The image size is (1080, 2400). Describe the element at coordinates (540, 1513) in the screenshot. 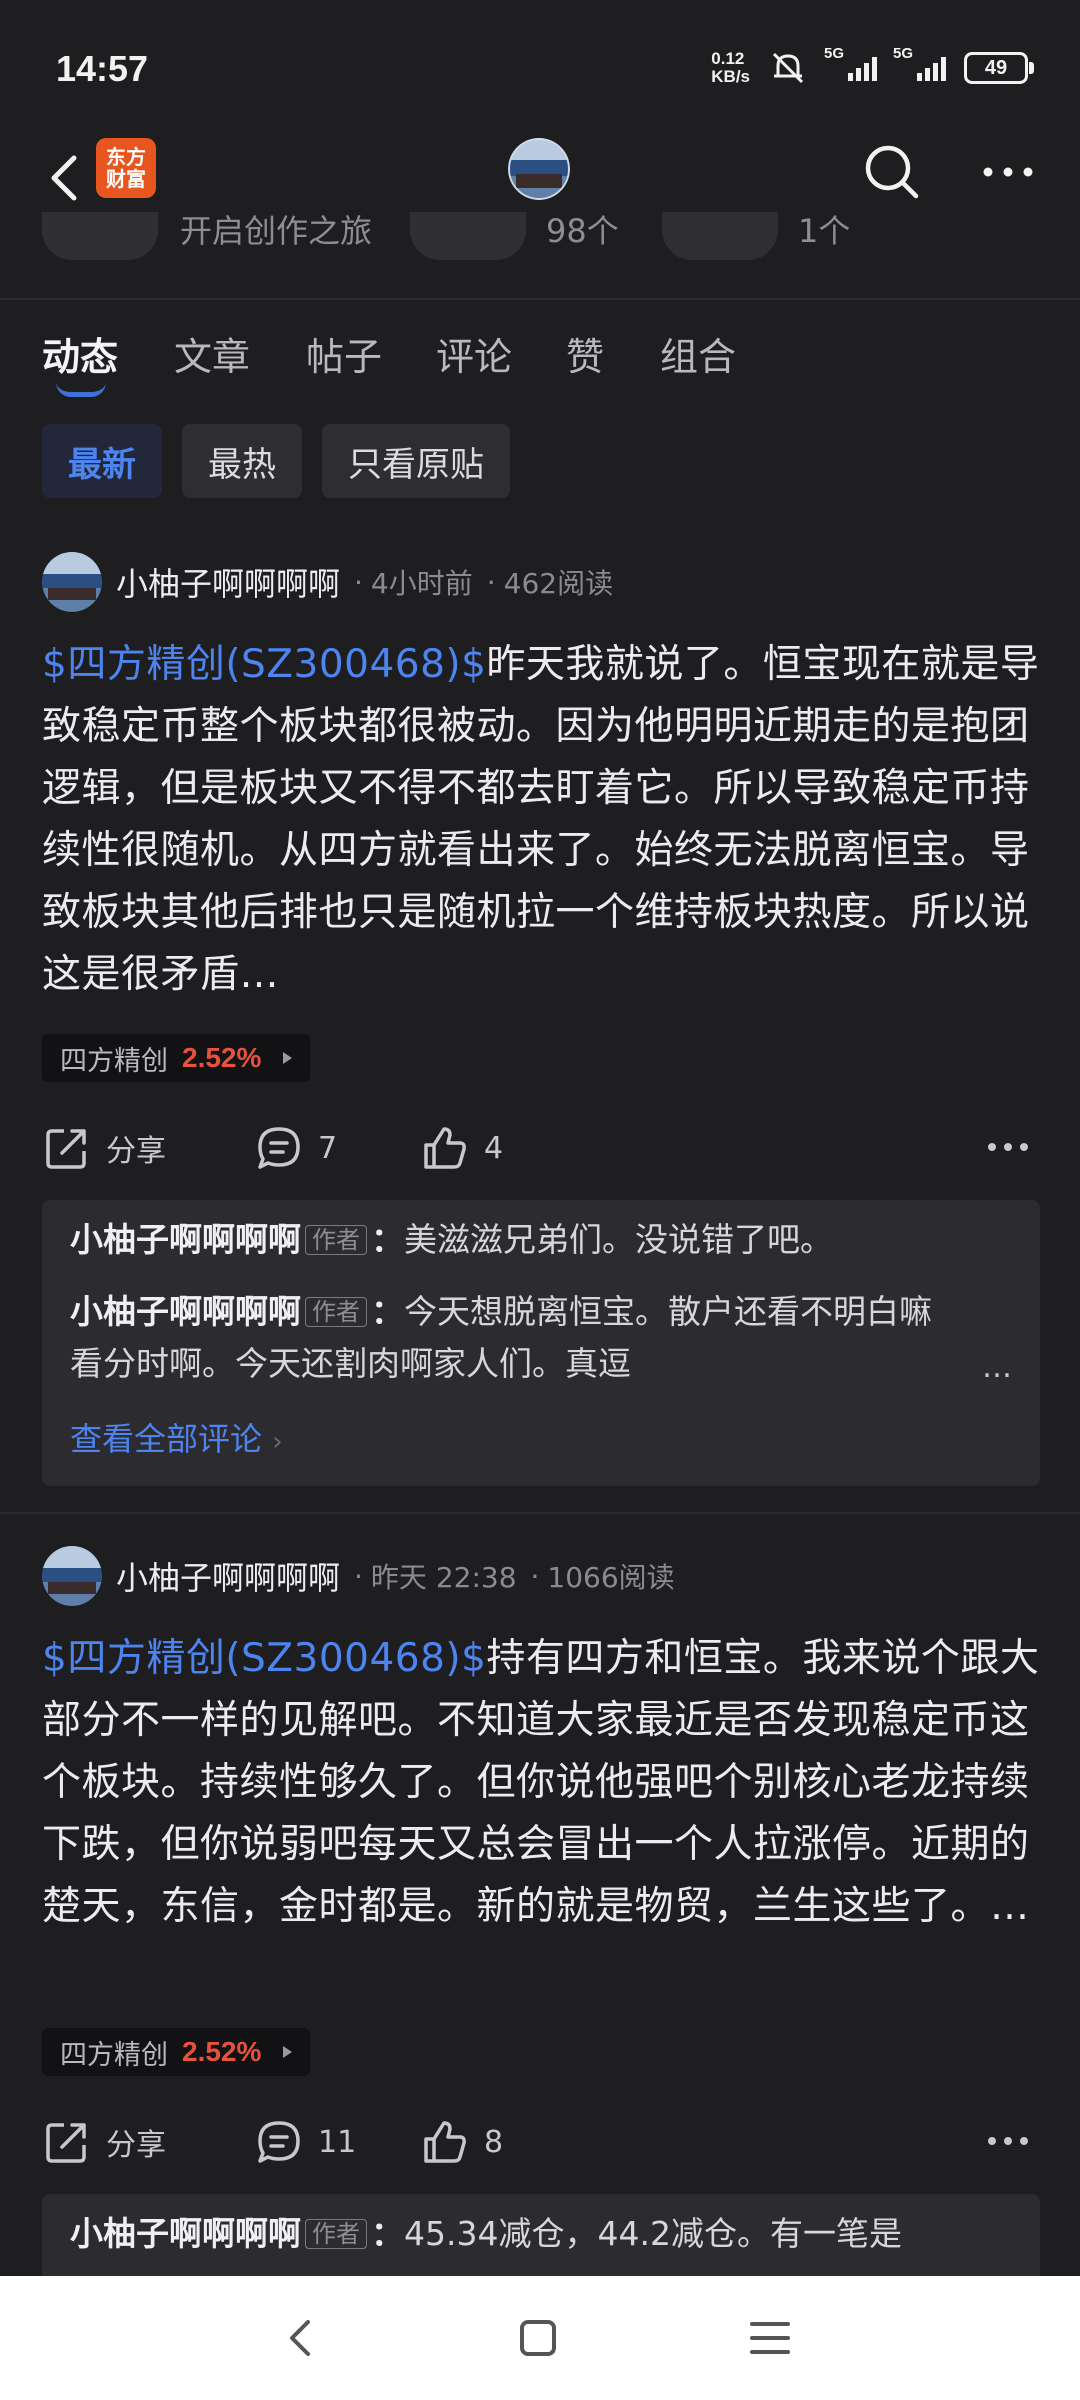

I see `post-divider` at that location.